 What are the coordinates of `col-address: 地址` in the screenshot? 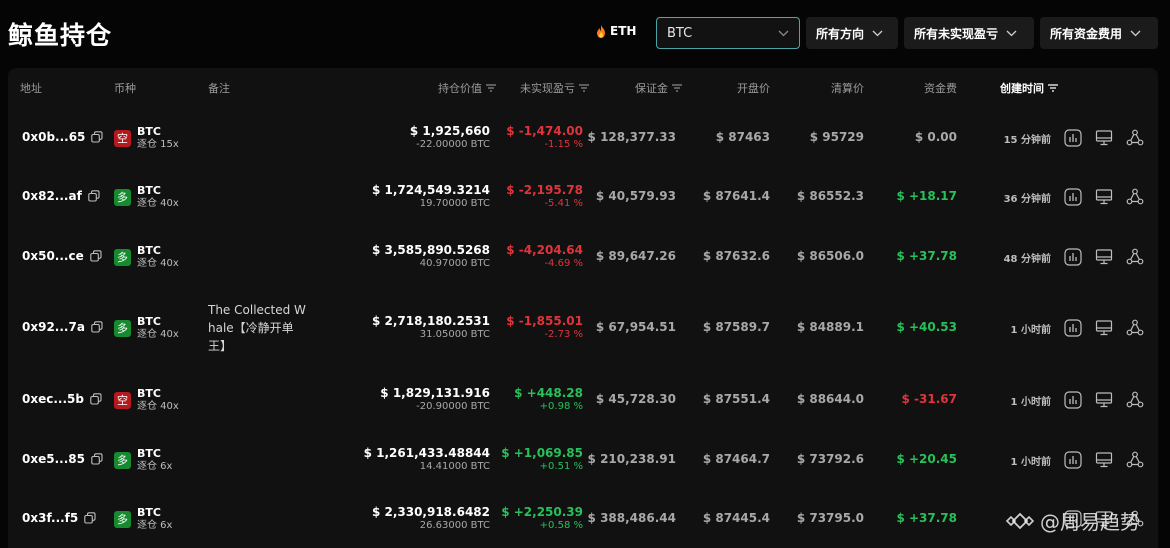 It's located at (31, 88).